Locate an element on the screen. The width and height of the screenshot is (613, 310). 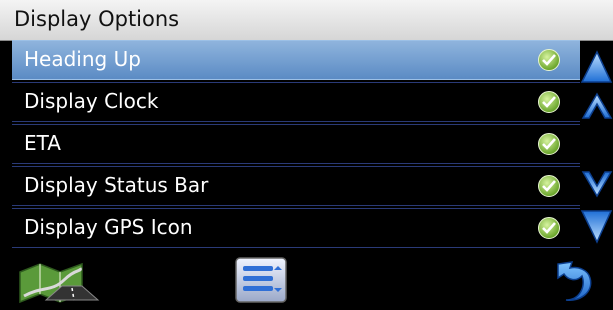
map-button is located at coordinates (59, 281).